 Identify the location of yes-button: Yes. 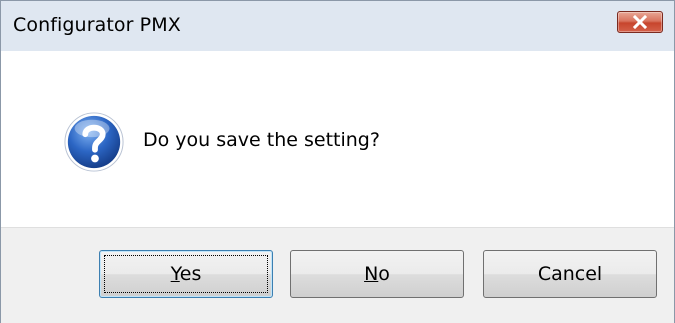
(186, 274).